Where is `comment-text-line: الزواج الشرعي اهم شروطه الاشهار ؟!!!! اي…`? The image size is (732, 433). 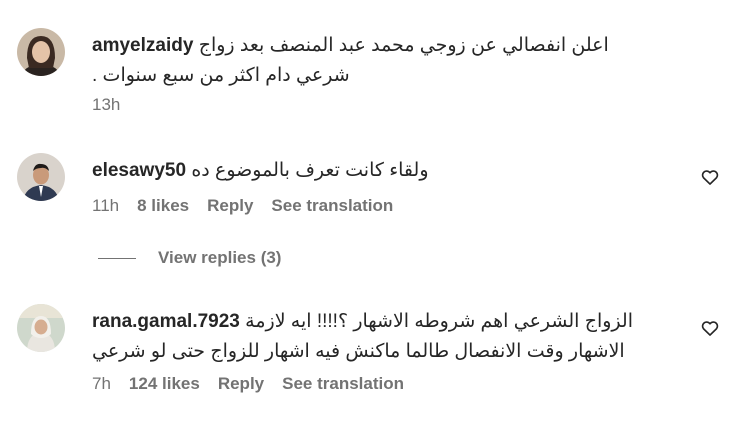 comment-text-line: الزواج الشرعي اهم شروطه الاشهار ؟!!!! اي… is located at coordinates (439, 321).